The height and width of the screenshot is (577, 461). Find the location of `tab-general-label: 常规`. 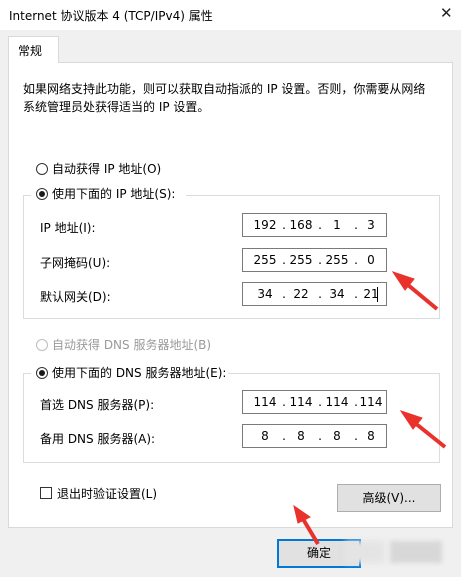

tab-general-label: 常规 is located at coordinates (30, 51).